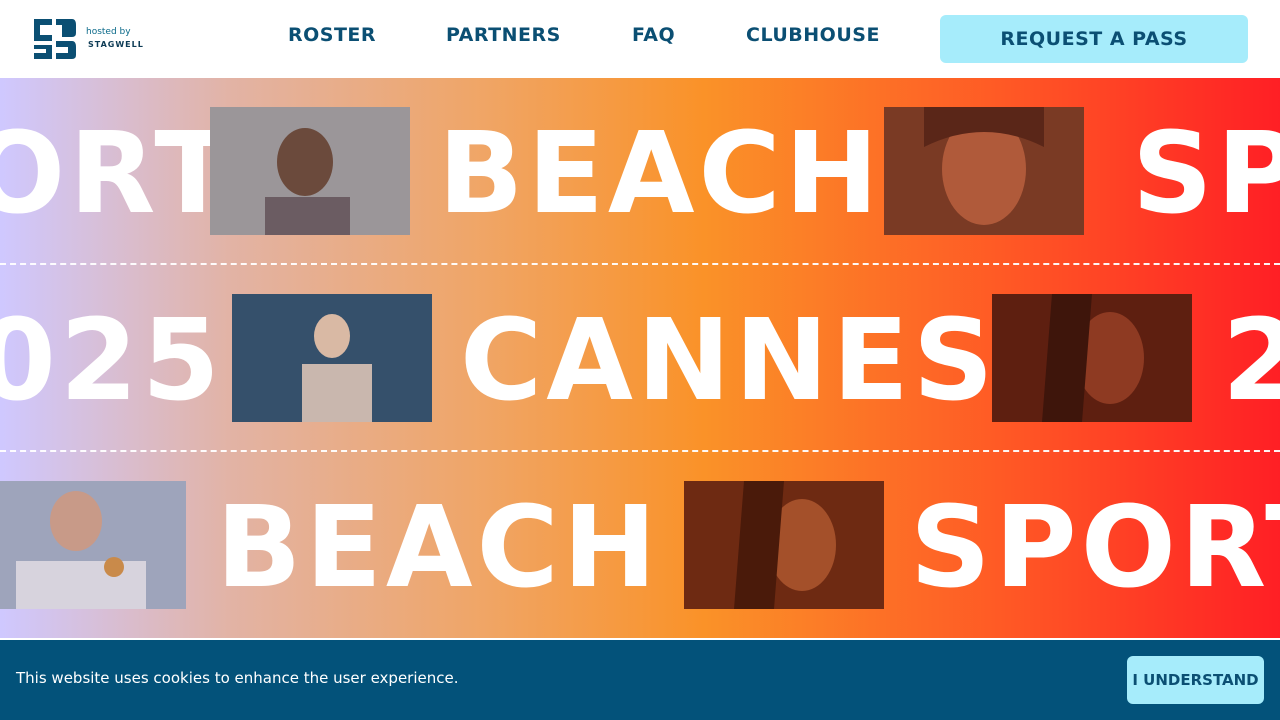 This screenshot has width=1280, height=720. I want to click on nav-roster: ROSTER, so click(332, 35).